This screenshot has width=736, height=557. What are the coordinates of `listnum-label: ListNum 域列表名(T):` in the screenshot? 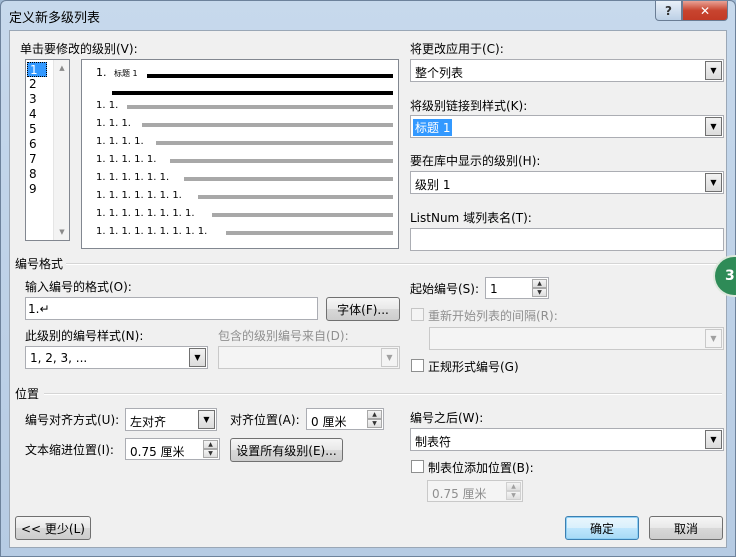 It's located at (471, 218).